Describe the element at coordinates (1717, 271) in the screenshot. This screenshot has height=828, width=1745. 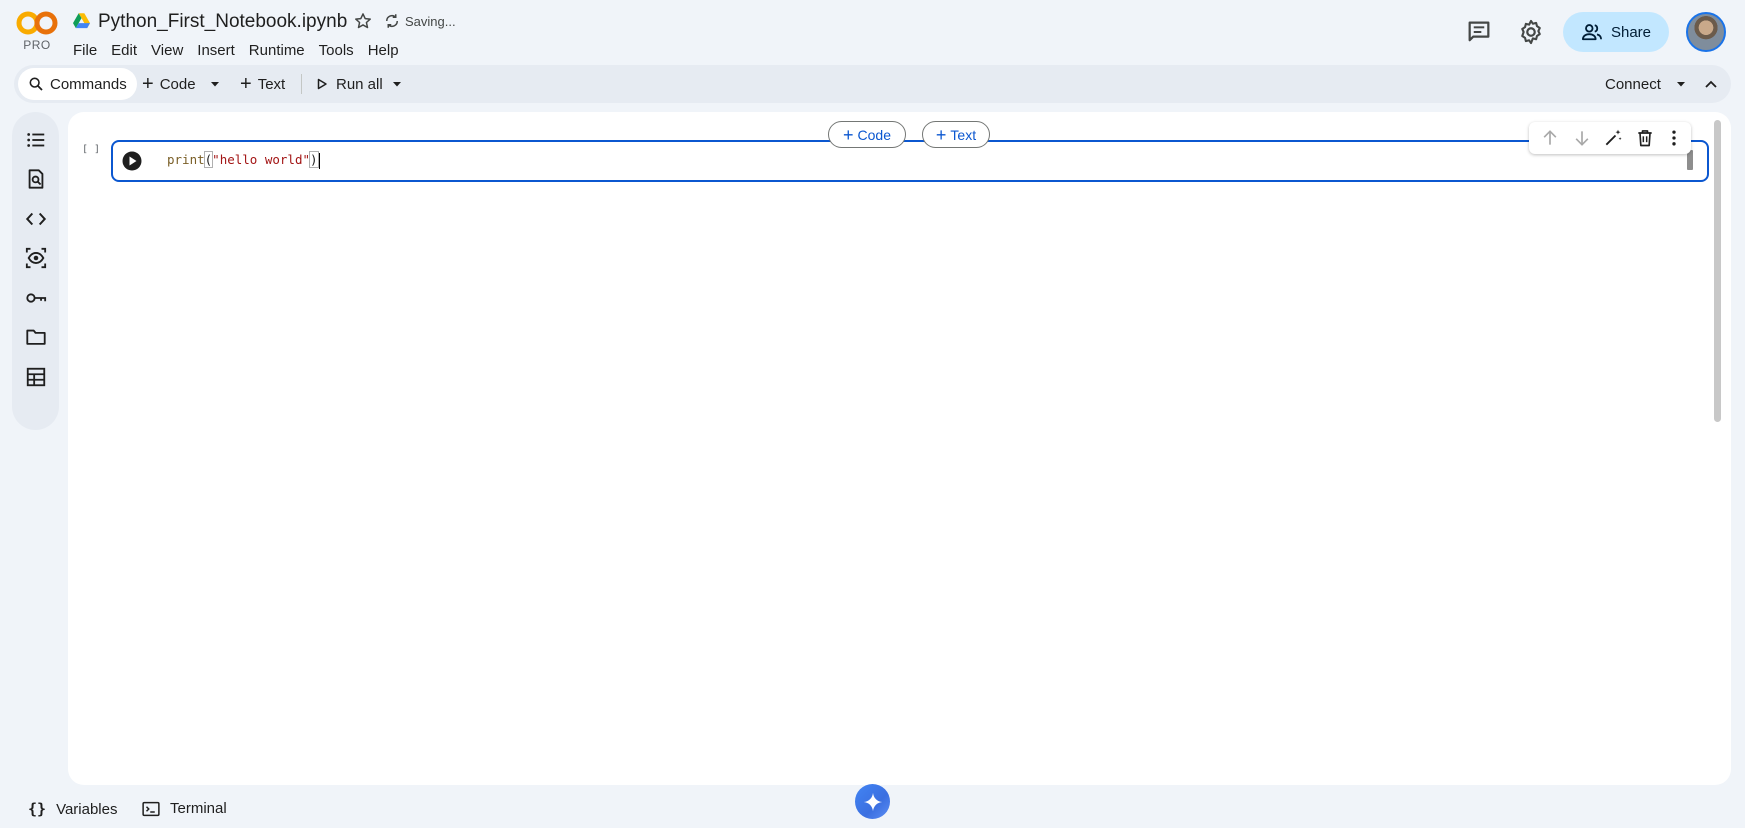
I see `notebook-scrollbar` at that location.